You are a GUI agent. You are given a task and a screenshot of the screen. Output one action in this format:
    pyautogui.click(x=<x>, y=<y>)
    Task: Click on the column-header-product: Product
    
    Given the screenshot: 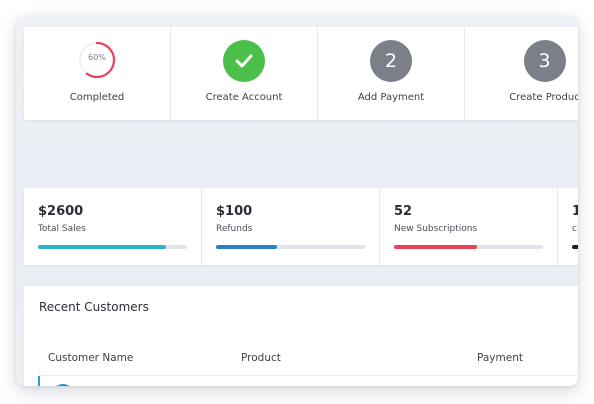 What is the action you would take?
    pyautogui.click(x=261, y=358)
    